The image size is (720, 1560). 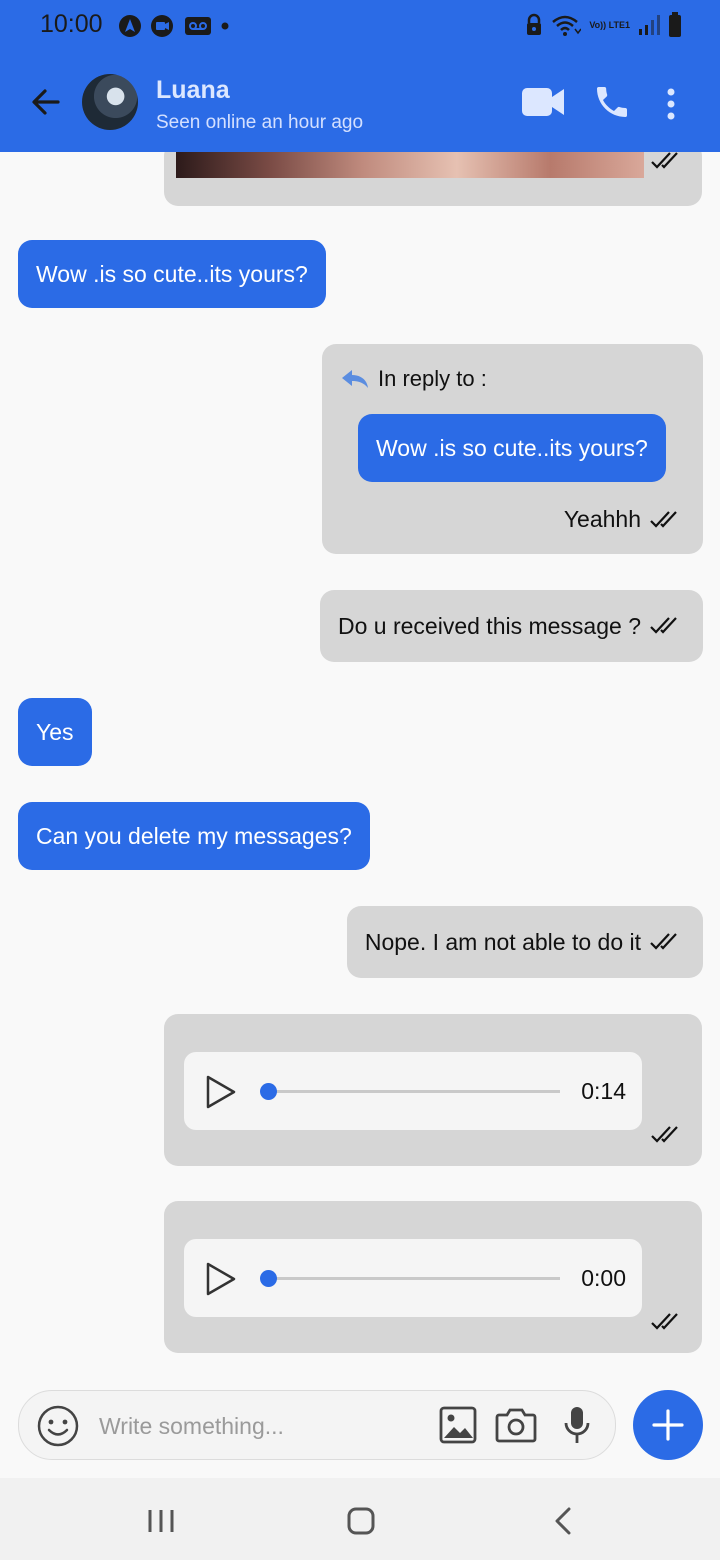 I want to click on status-right-icons: Vo)) LTE1, so click(x=603, y=25).